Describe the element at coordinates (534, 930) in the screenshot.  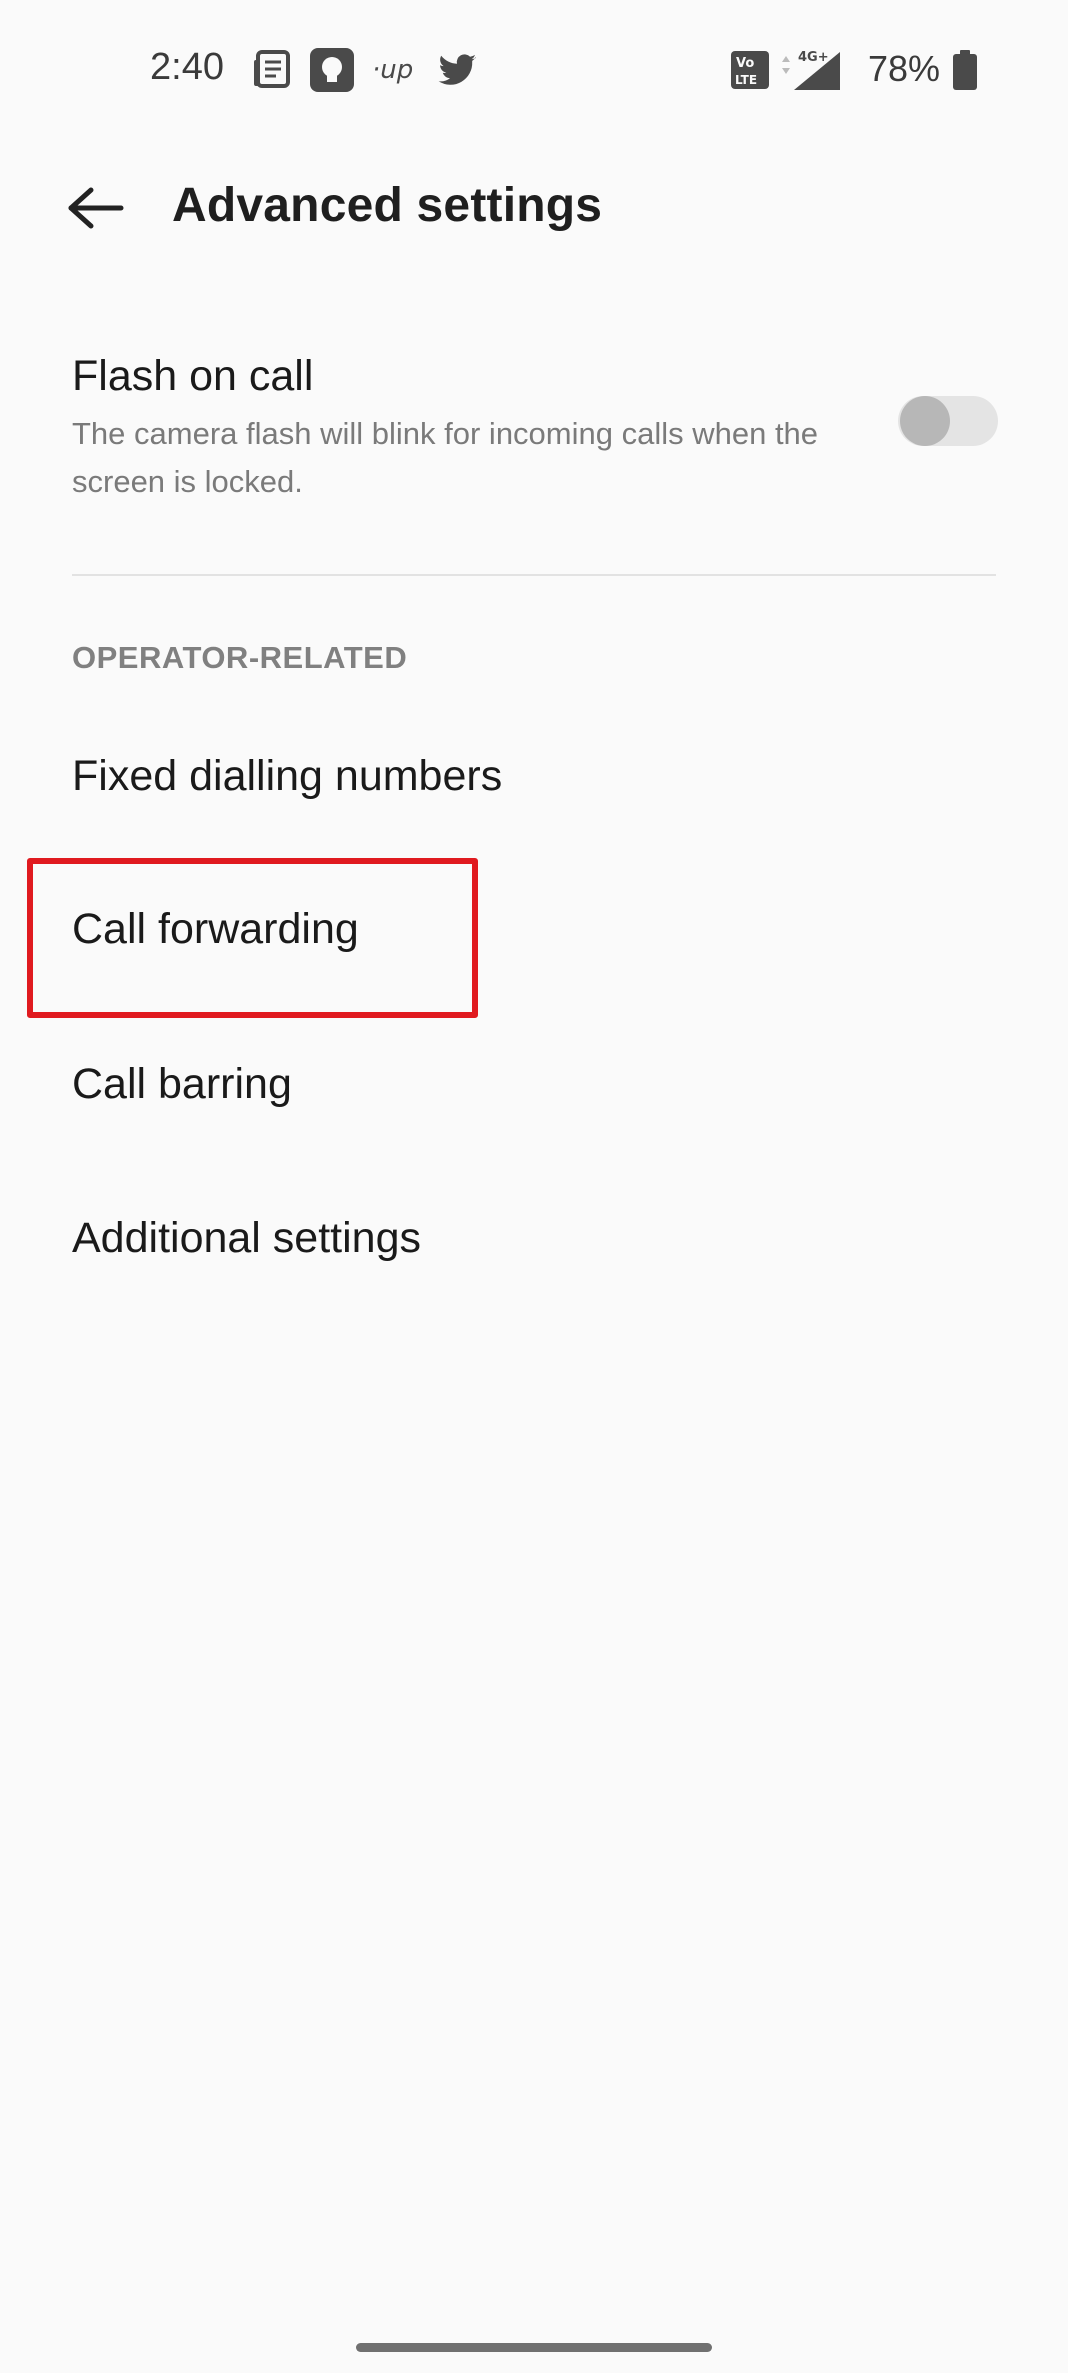
I see `call-forwarding-item: Call forwarding` at that location.